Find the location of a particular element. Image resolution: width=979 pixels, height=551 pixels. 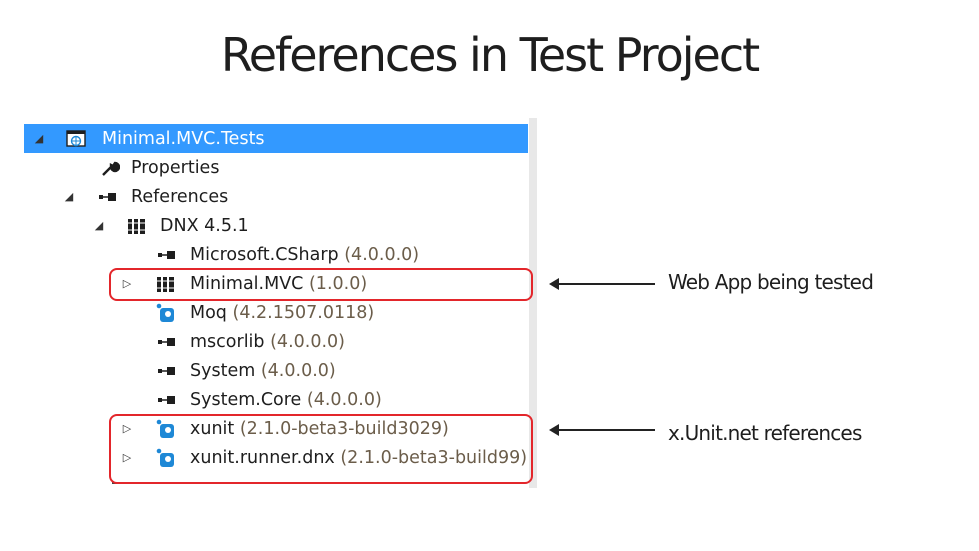

slide-title: References in Test Project is located at coordinates (490, 55).